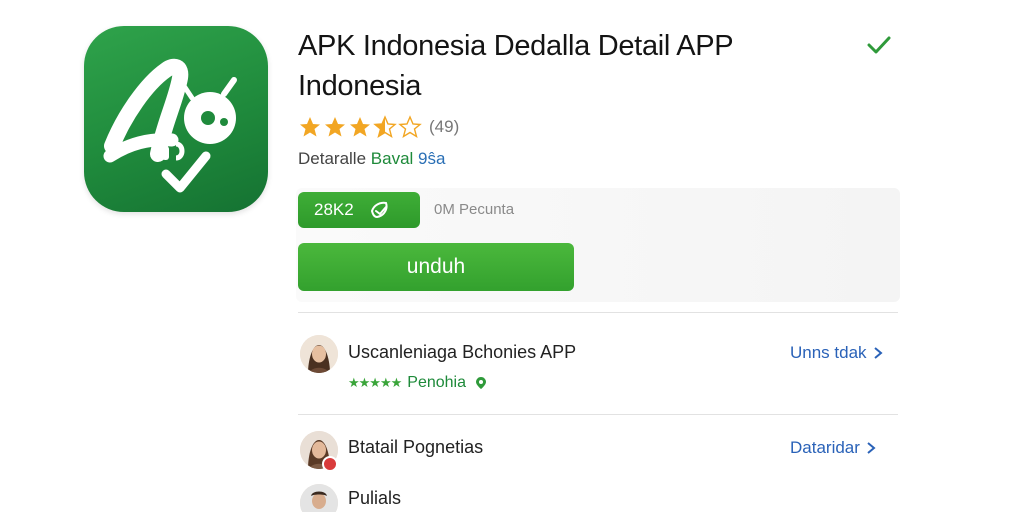 This screenshot has height=512, width=1024. What do you see at coordinates (392, 158) in the screenshot?
I see `developer-link: Baval` at bounding box center [392, 158].